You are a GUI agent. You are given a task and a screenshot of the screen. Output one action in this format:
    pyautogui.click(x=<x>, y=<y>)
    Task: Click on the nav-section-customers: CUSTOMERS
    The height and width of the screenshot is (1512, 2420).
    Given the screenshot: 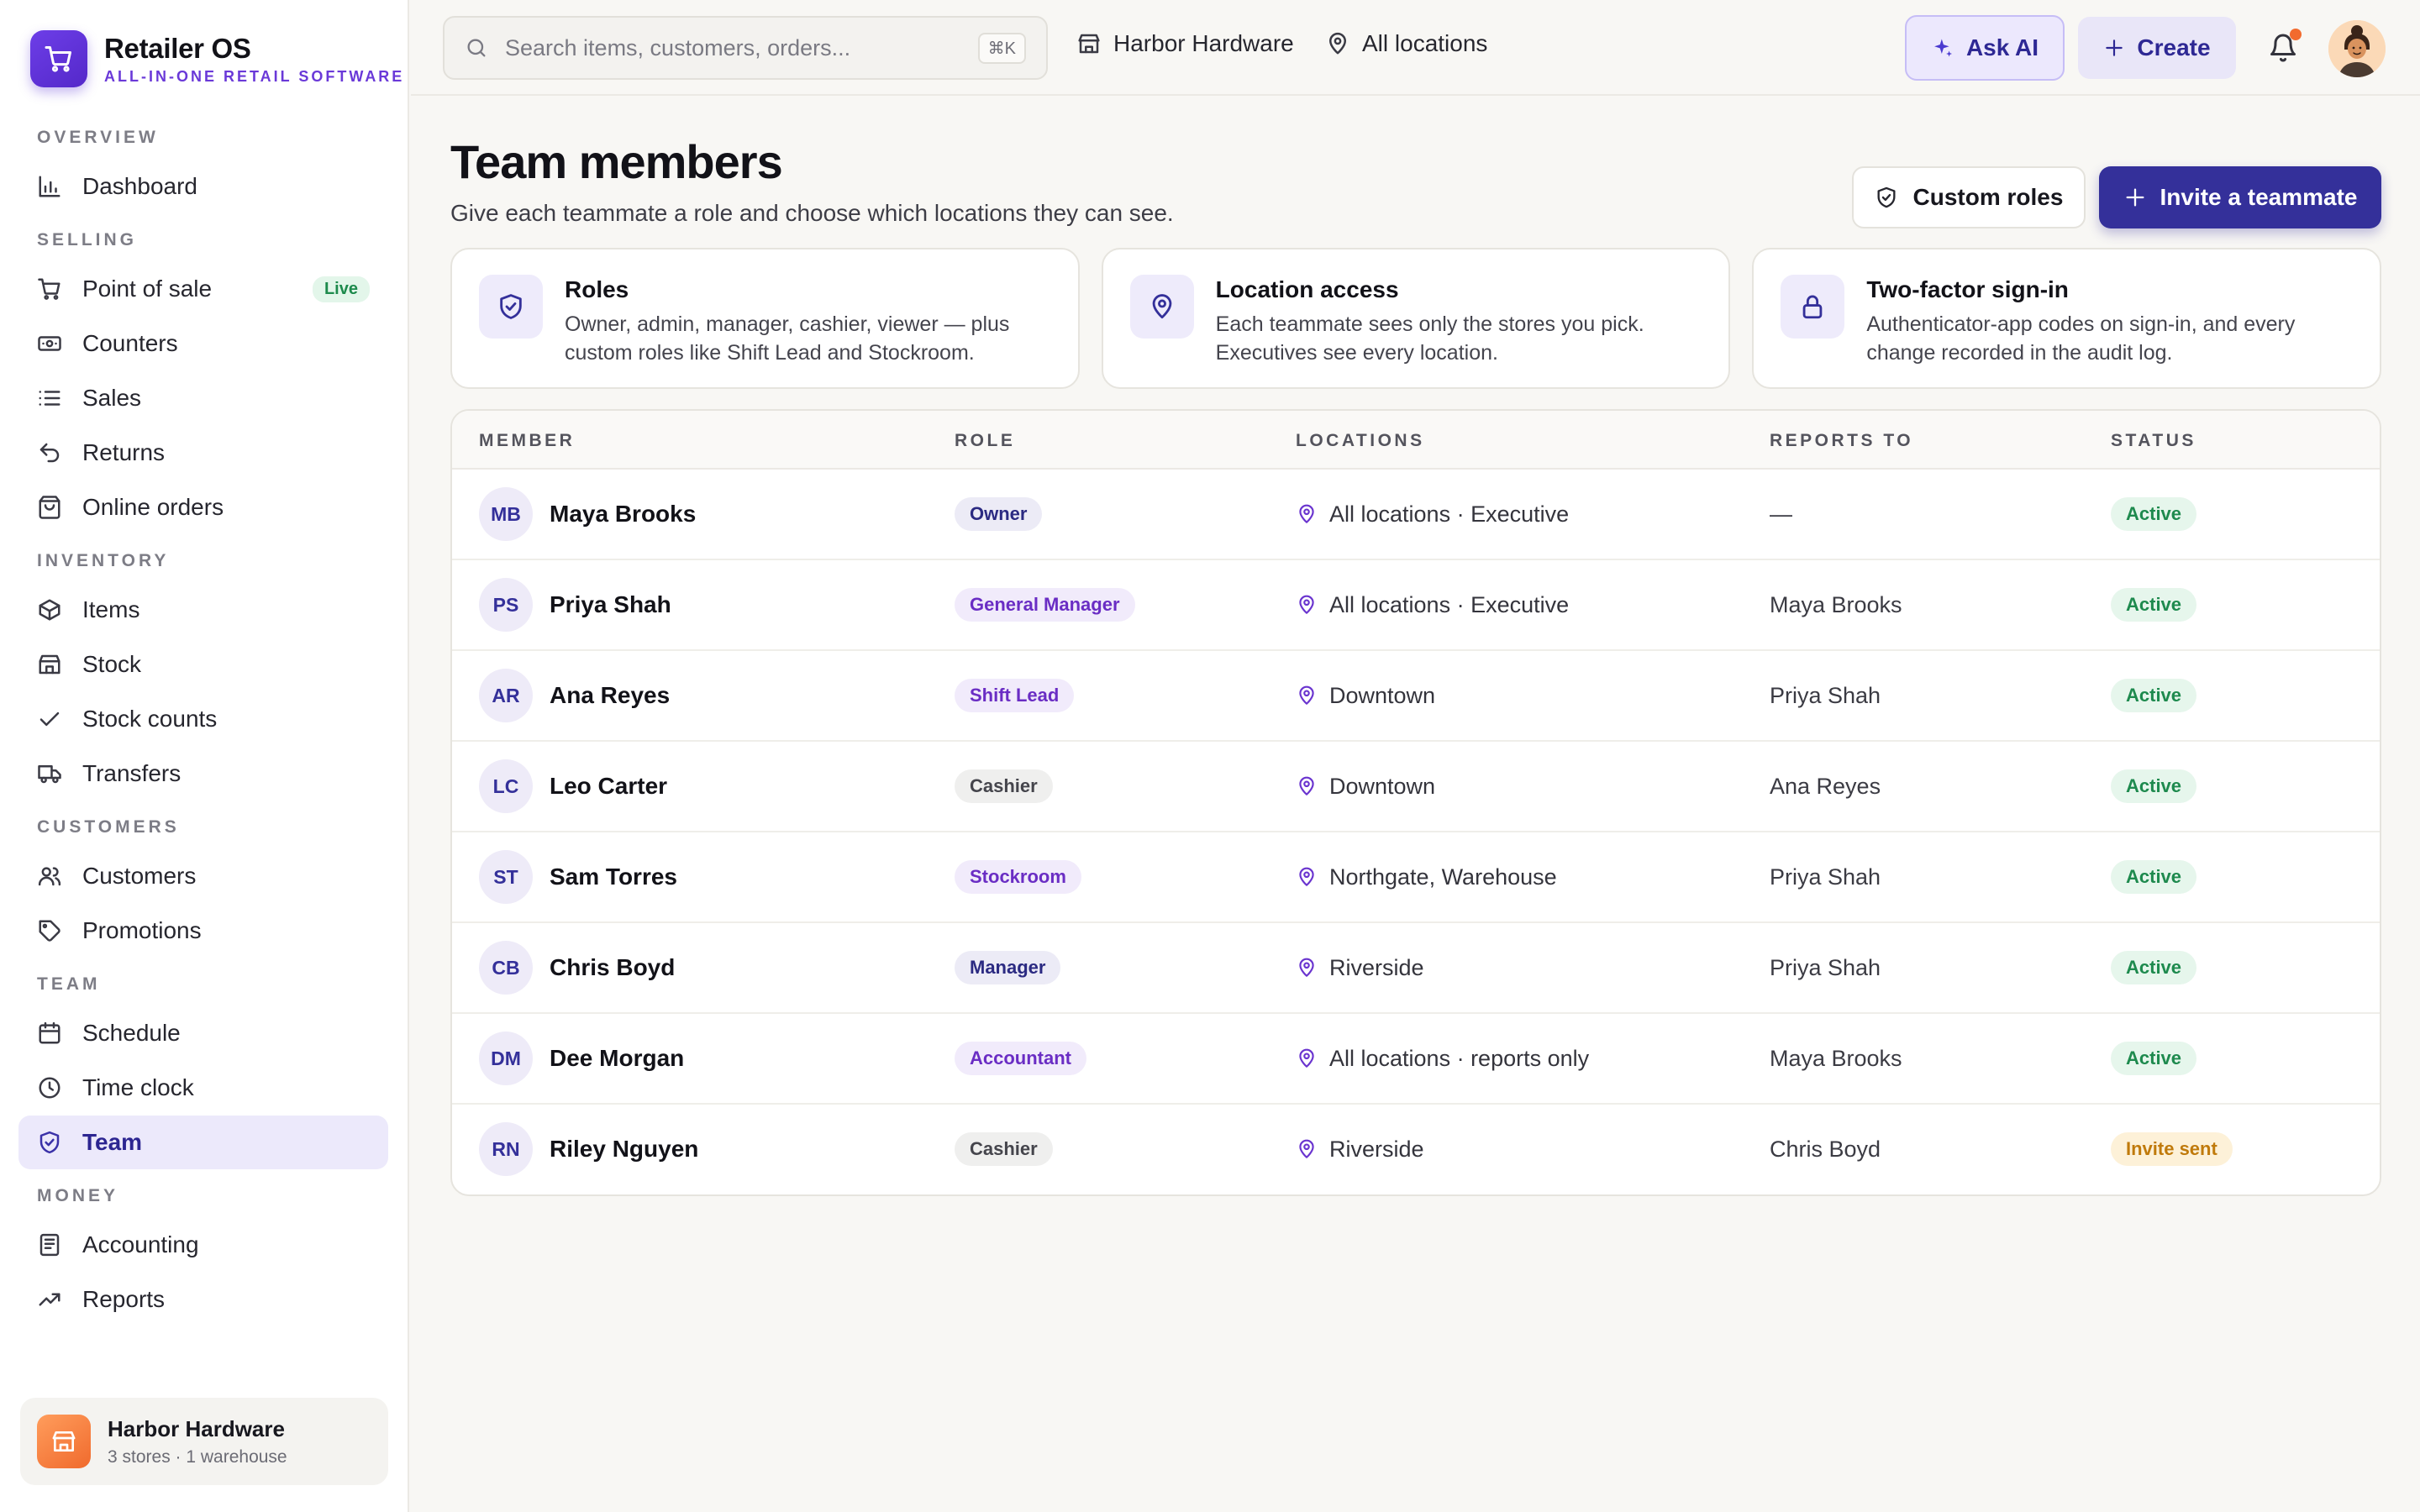 What is the action you would take?
    pyautogui.click(x=109, y=827)
    